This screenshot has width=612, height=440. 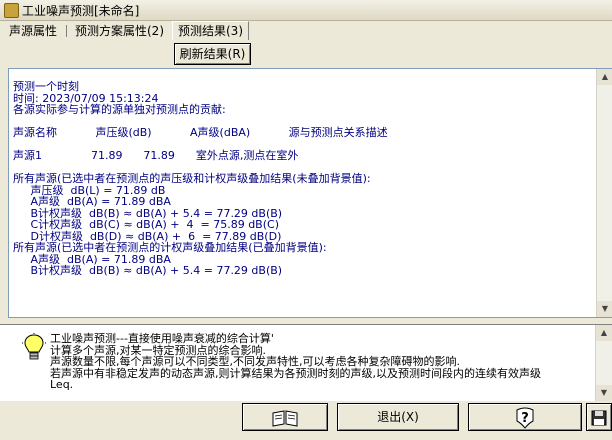 I want to click on tab-source-properties: 声源属性, so click(x=33, y=31).